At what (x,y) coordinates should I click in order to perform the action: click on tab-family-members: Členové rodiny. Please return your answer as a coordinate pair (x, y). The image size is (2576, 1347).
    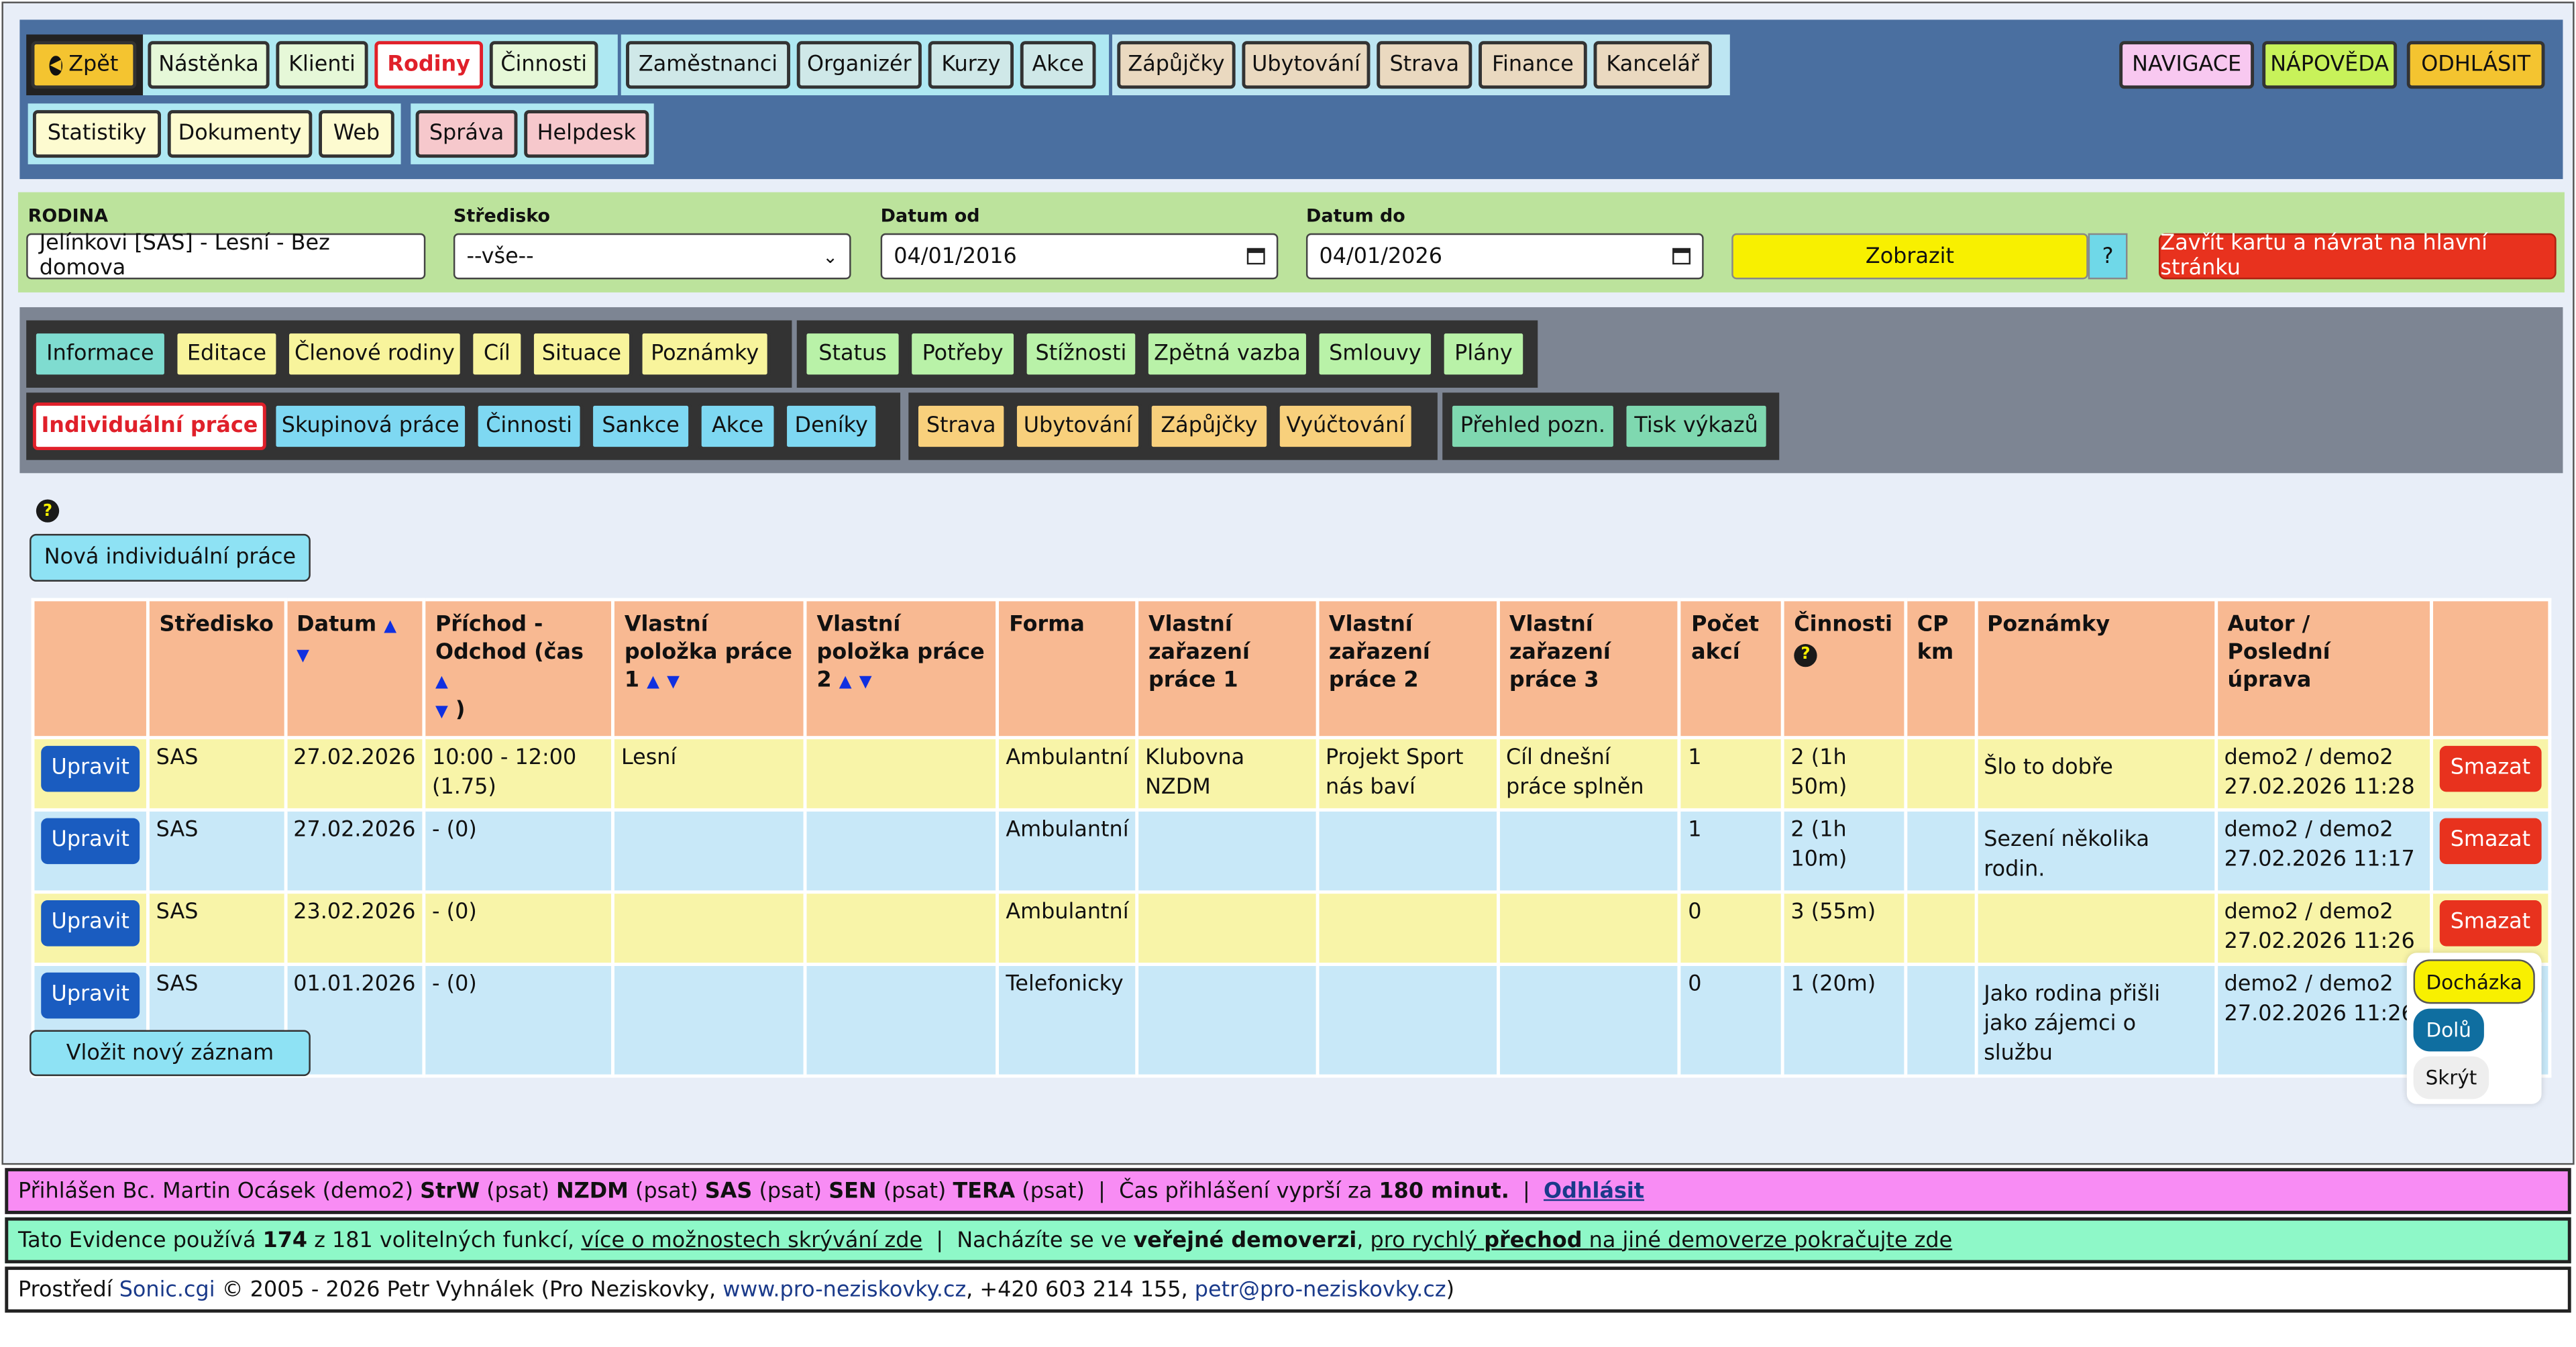
    Looking at the image, I should click on (375, 354).